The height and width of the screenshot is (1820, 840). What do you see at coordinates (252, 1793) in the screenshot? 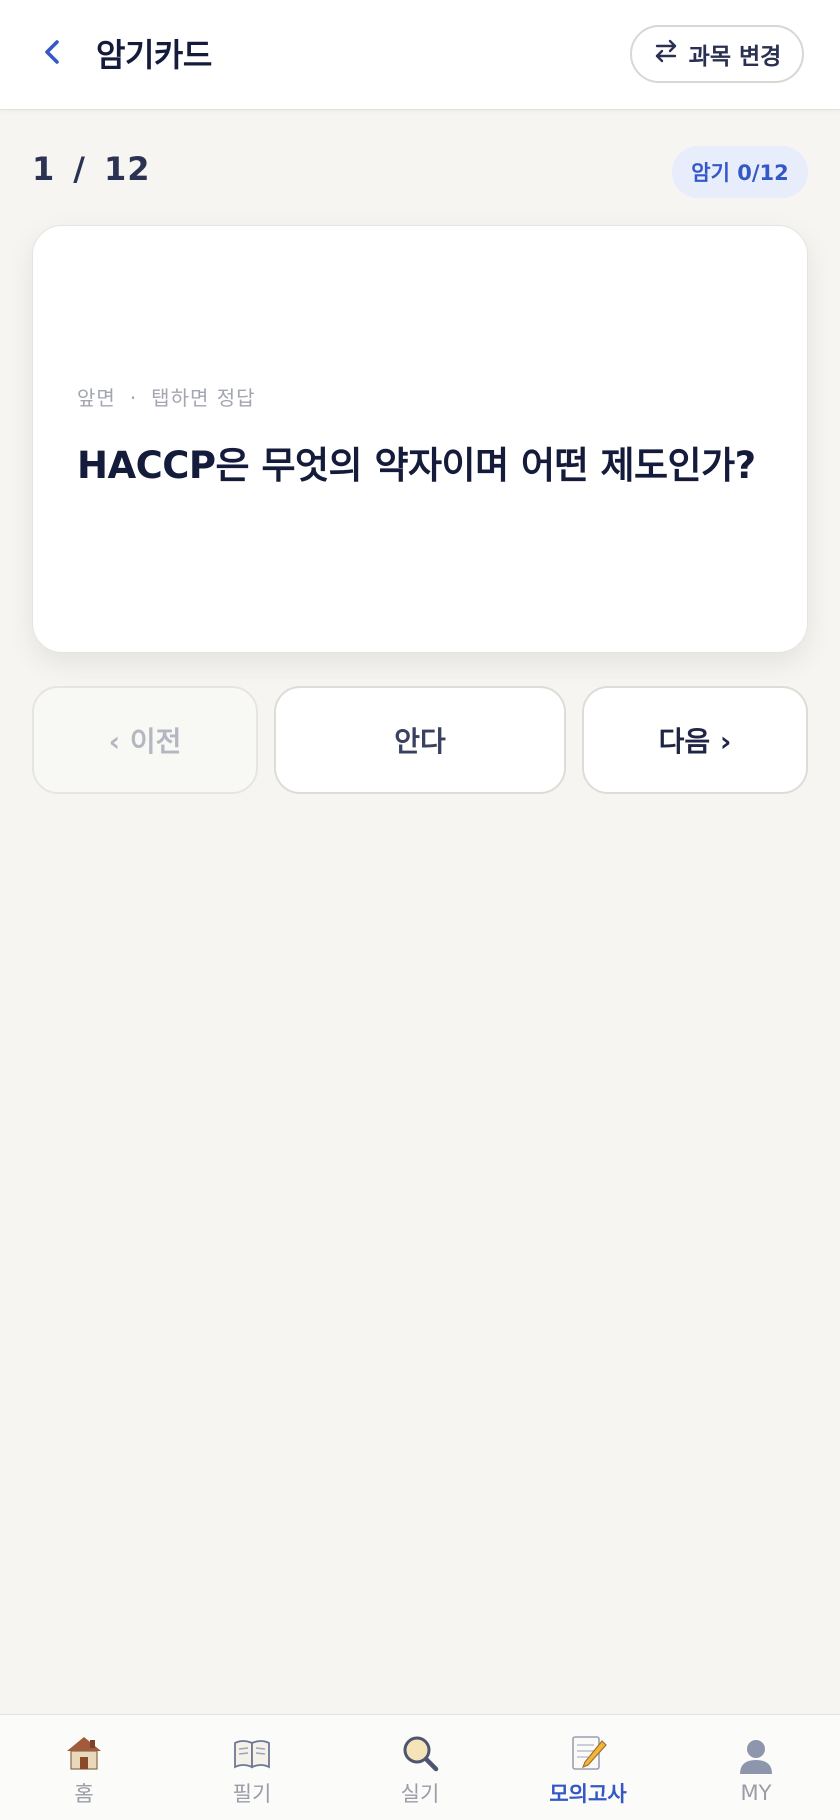
I see `nav-label-written: 필기` at bounding box center [252, 1793].